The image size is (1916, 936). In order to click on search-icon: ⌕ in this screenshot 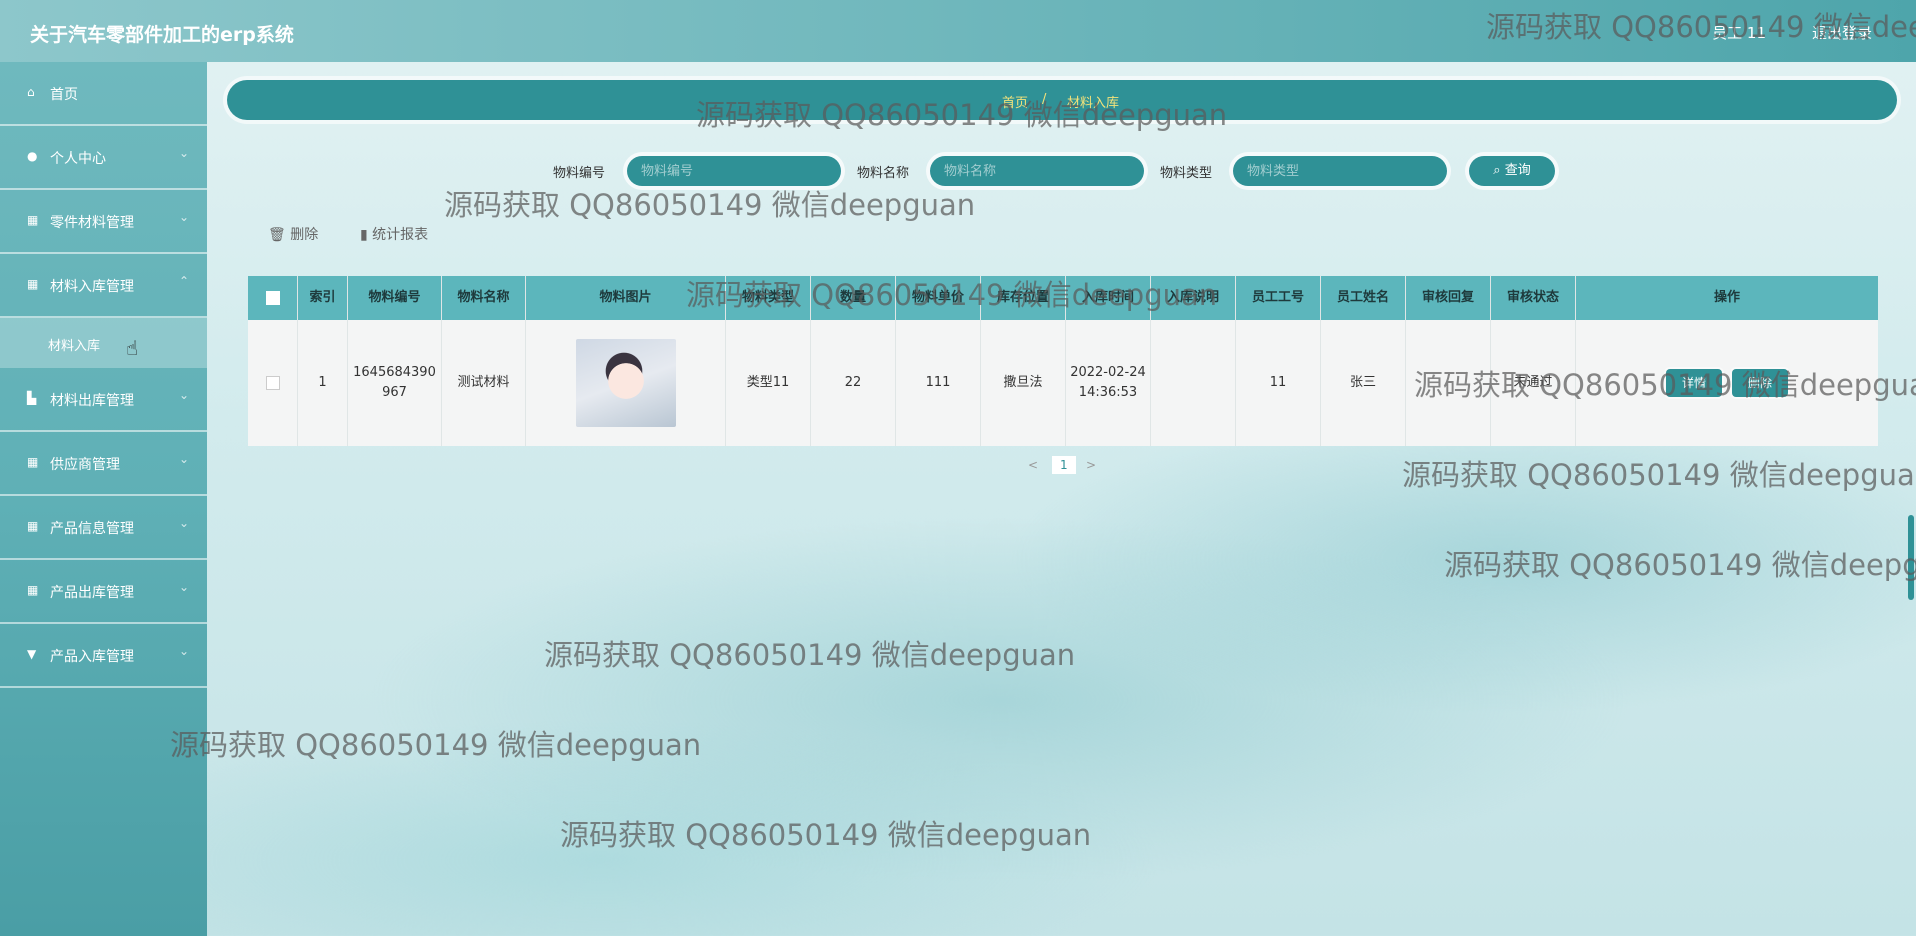, I will do `click(1497, 170)`.